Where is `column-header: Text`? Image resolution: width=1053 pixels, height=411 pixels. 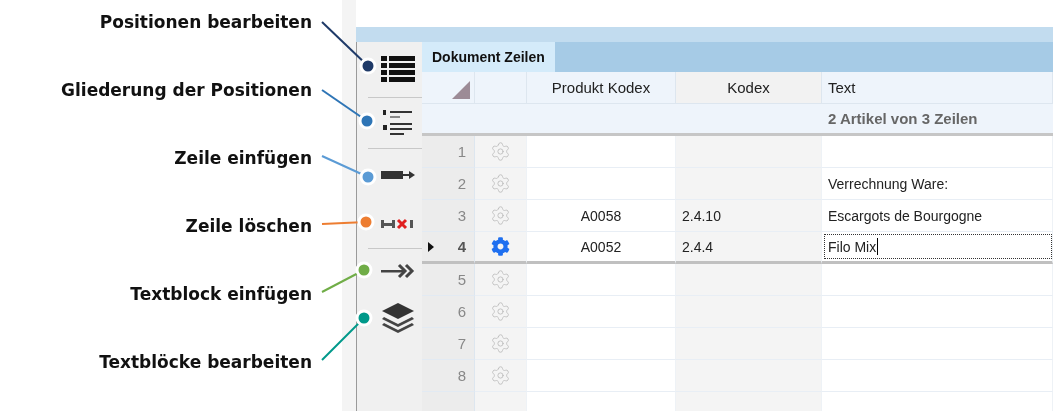
column-header: Text is located at coordinates (937, 88).